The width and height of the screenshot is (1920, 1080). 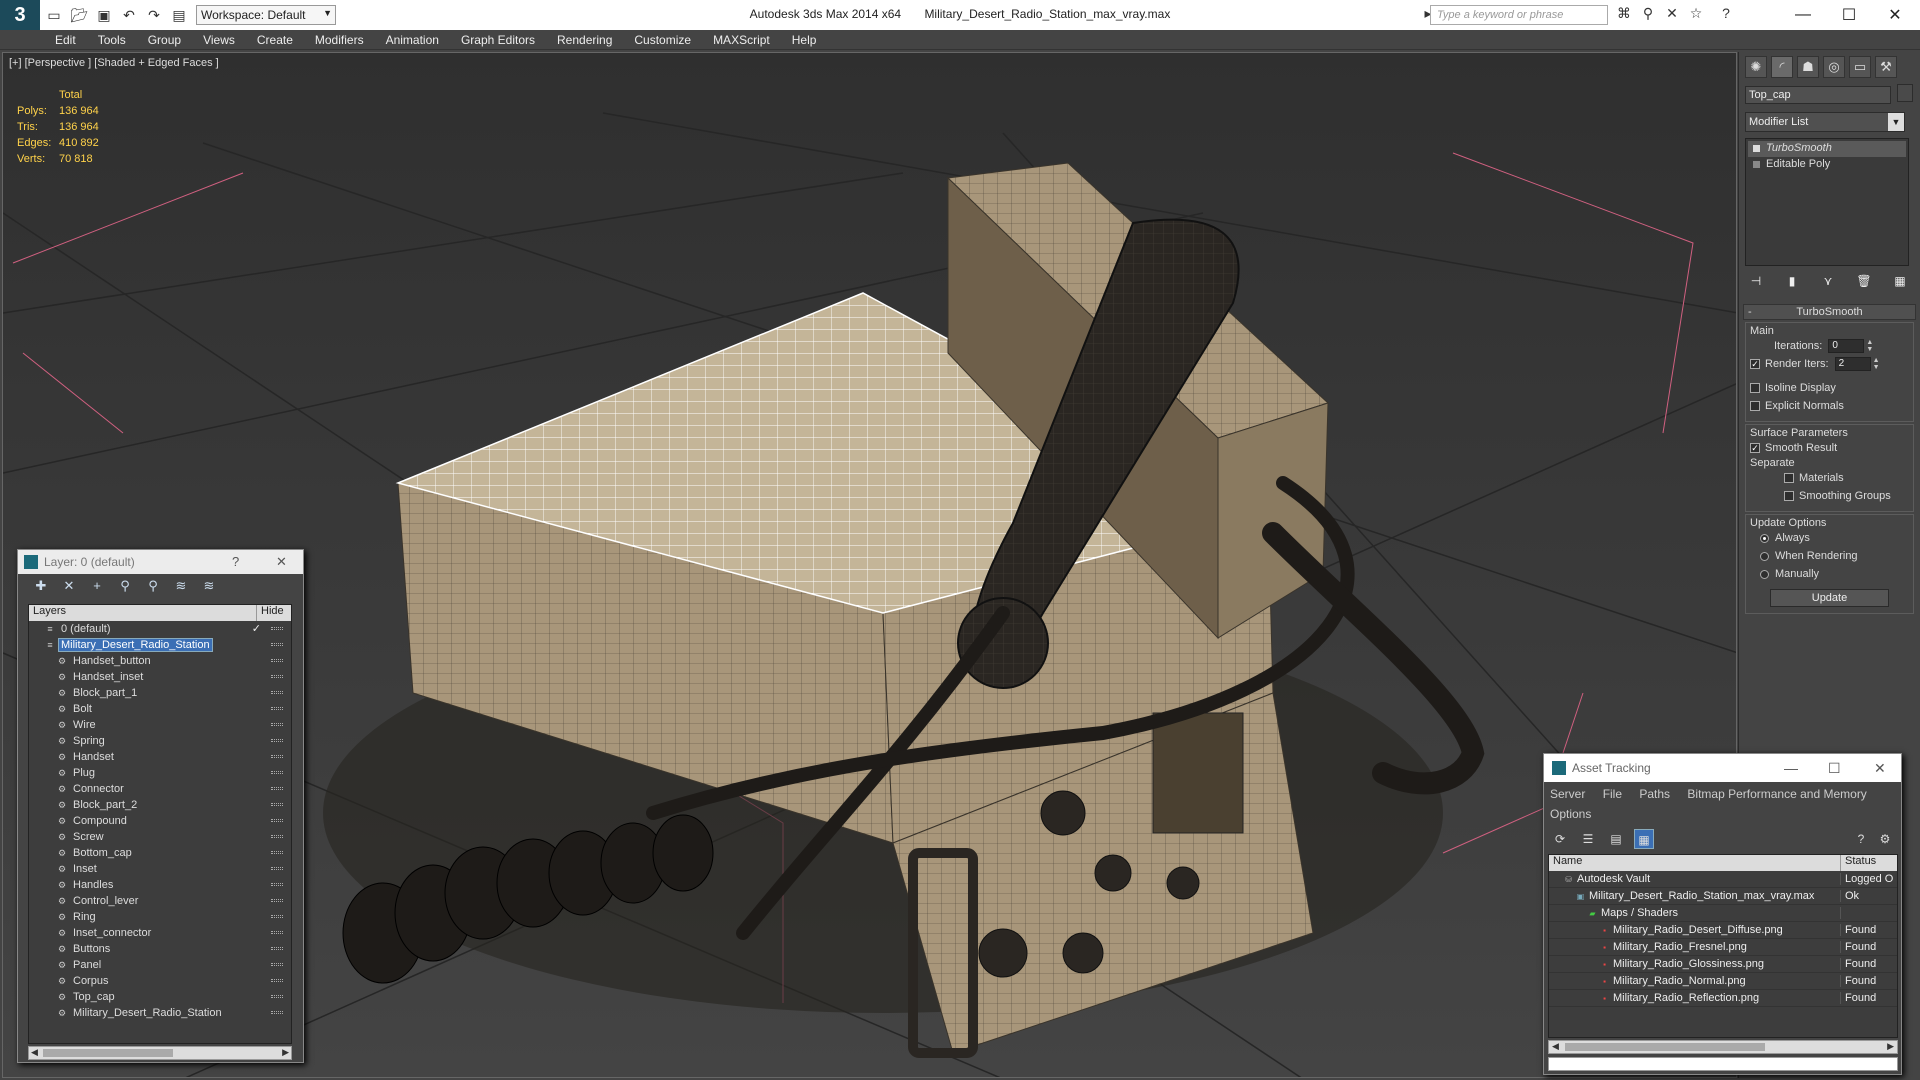 What do you see at coordinates (160, 661) in the screenshot?
I see `layer-object-row: ⚙ Handset_button` at bounding box center [160, 661].